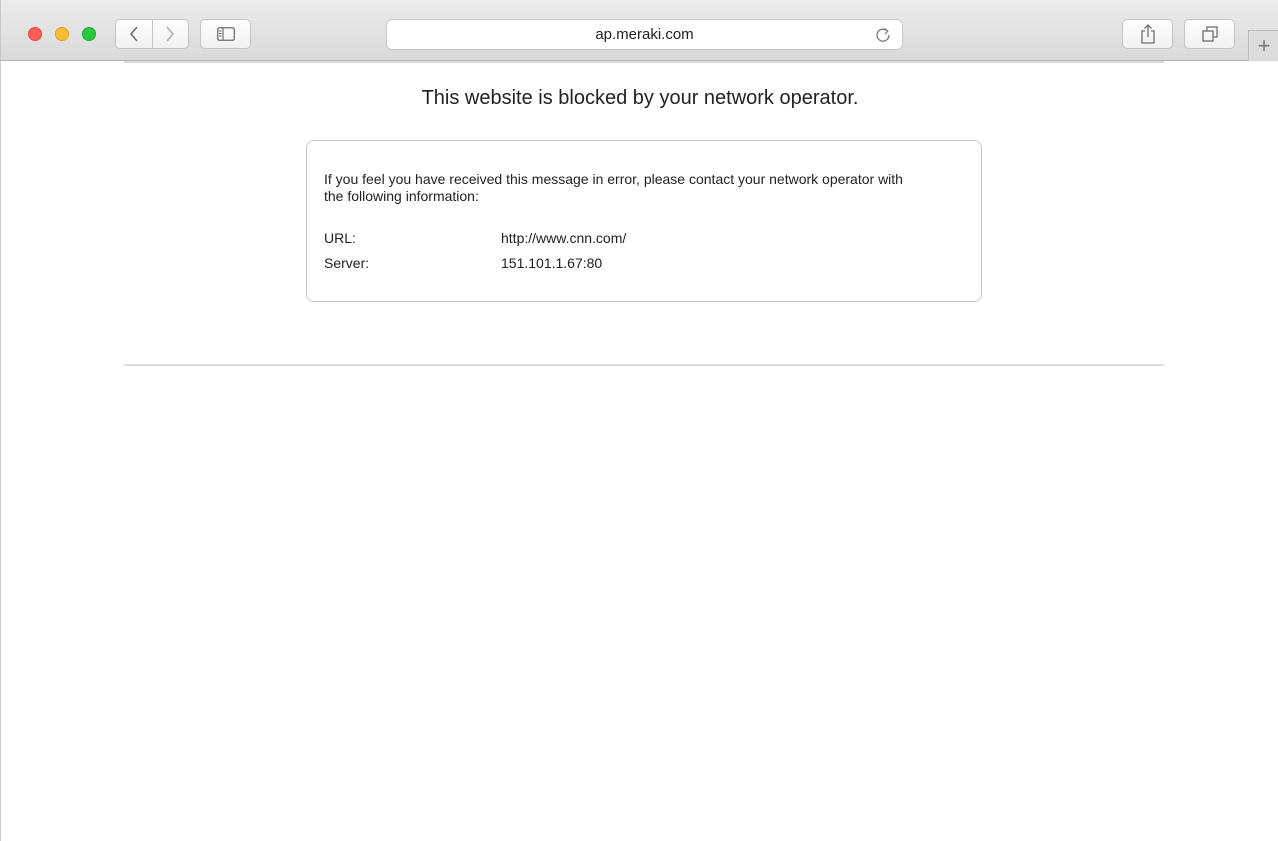 The image size is (1278, 841). What do you see at coordinates (62, 34) in the screenshot?
I see `minimize-window-button` at bounding box center [62, 34].